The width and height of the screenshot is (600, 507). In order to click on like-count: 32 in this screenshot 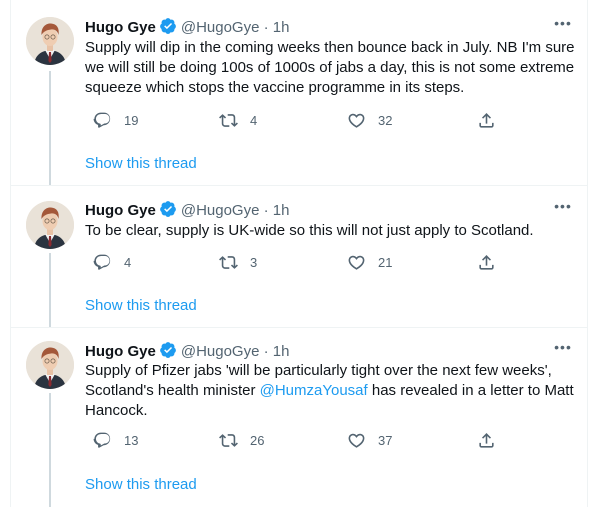, I will do `click(385, 120)`.